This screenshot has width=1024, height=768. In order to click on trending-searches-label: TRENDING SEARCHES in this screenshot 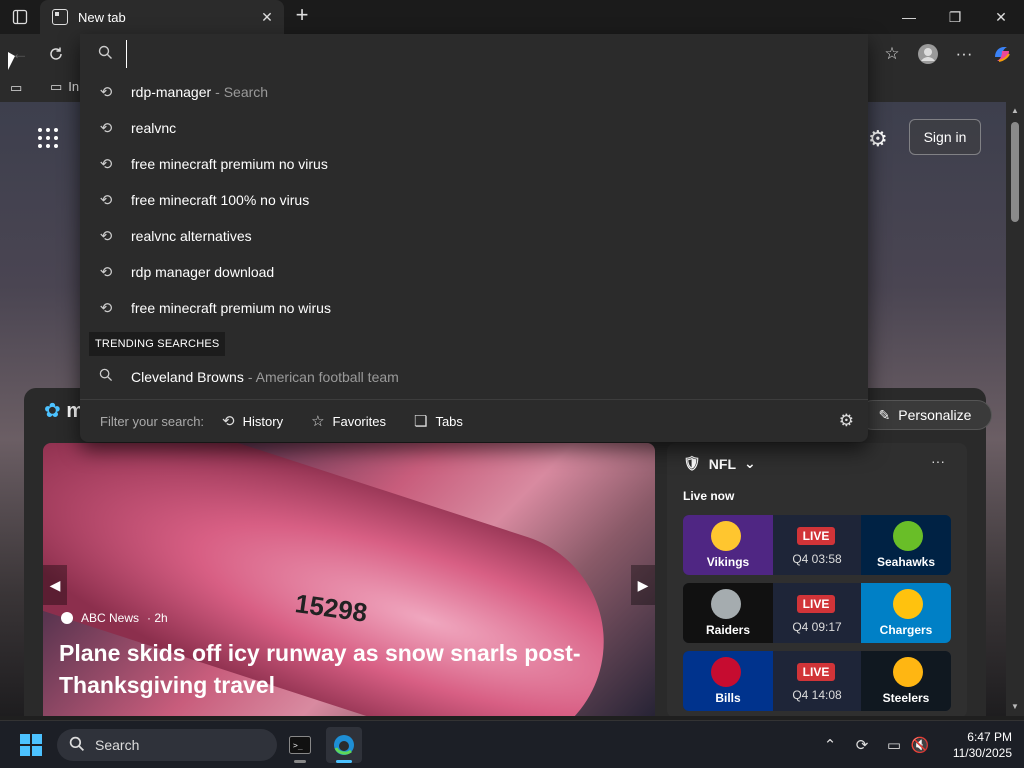, I will do `click(157, 344)`.